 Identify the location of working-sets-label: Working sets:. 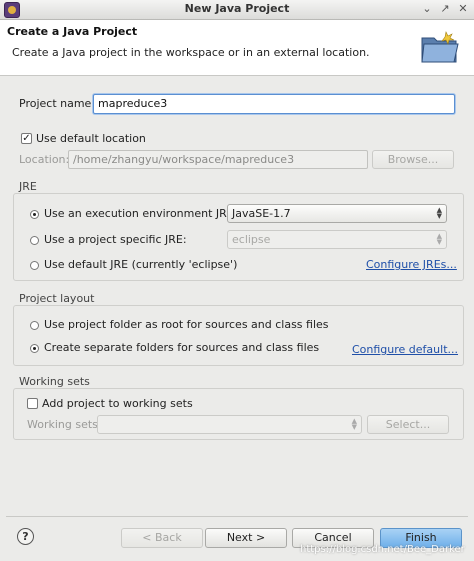
(64, 424).